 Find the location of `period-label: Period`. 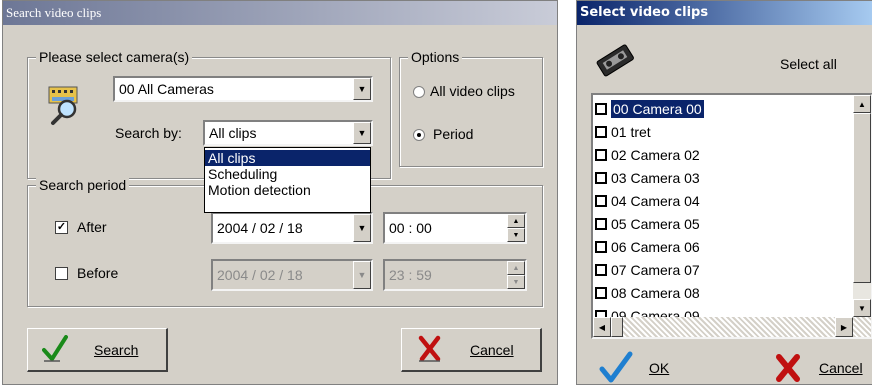

period-label: Period is located at coordinates (453, 134).